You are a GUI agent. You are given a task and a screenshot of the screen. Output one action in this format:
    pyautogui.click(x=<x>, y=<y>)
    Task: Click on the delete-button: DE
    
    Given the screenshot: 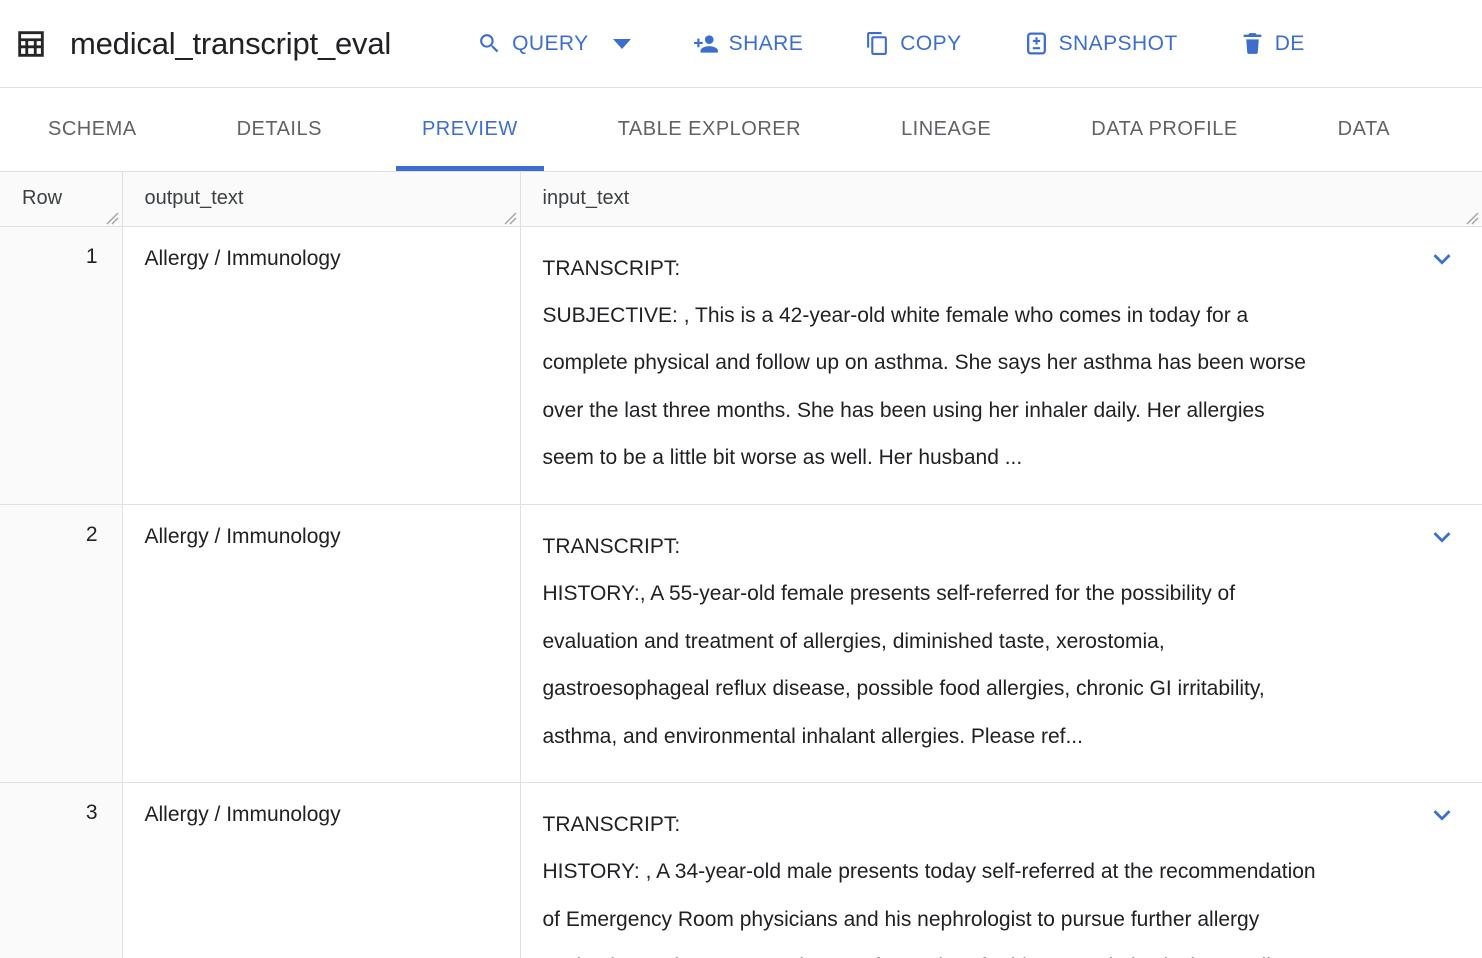 What is the action you would take?
    pyautogui.click(x=1272, y=43)
    